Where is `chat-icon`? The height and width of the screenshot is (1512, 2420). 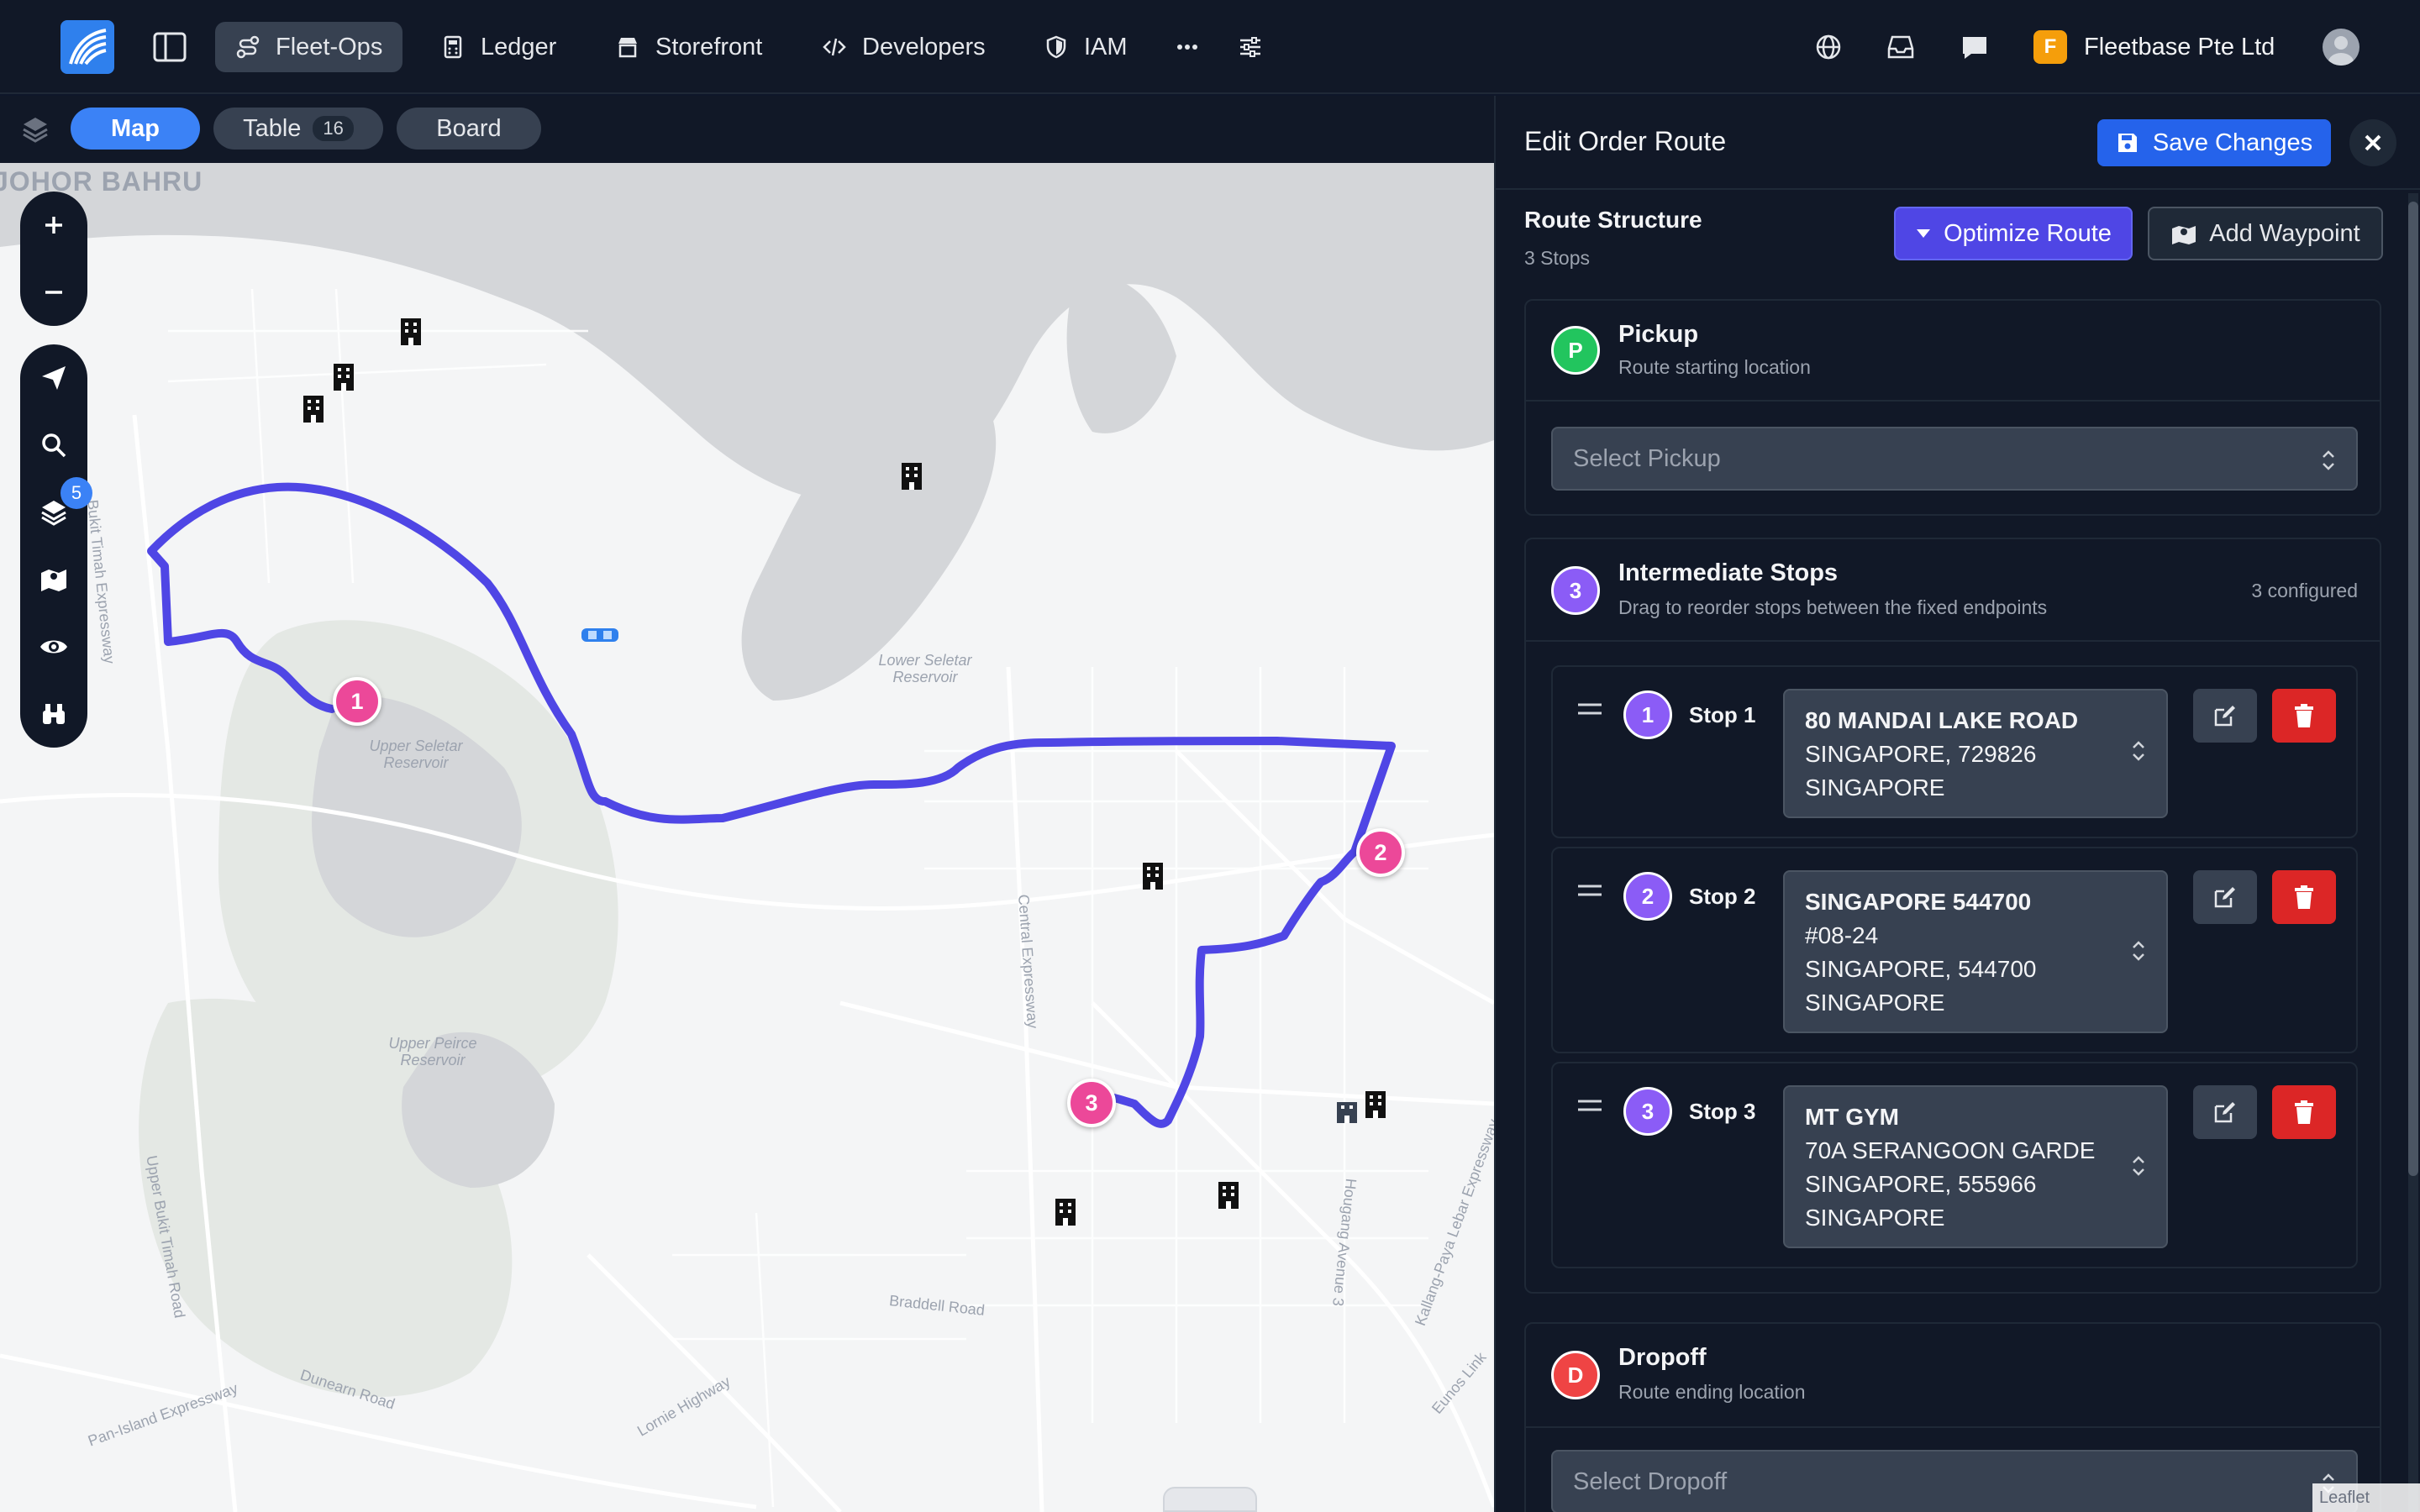 chat-icon is located at coordinates (1975, 47).